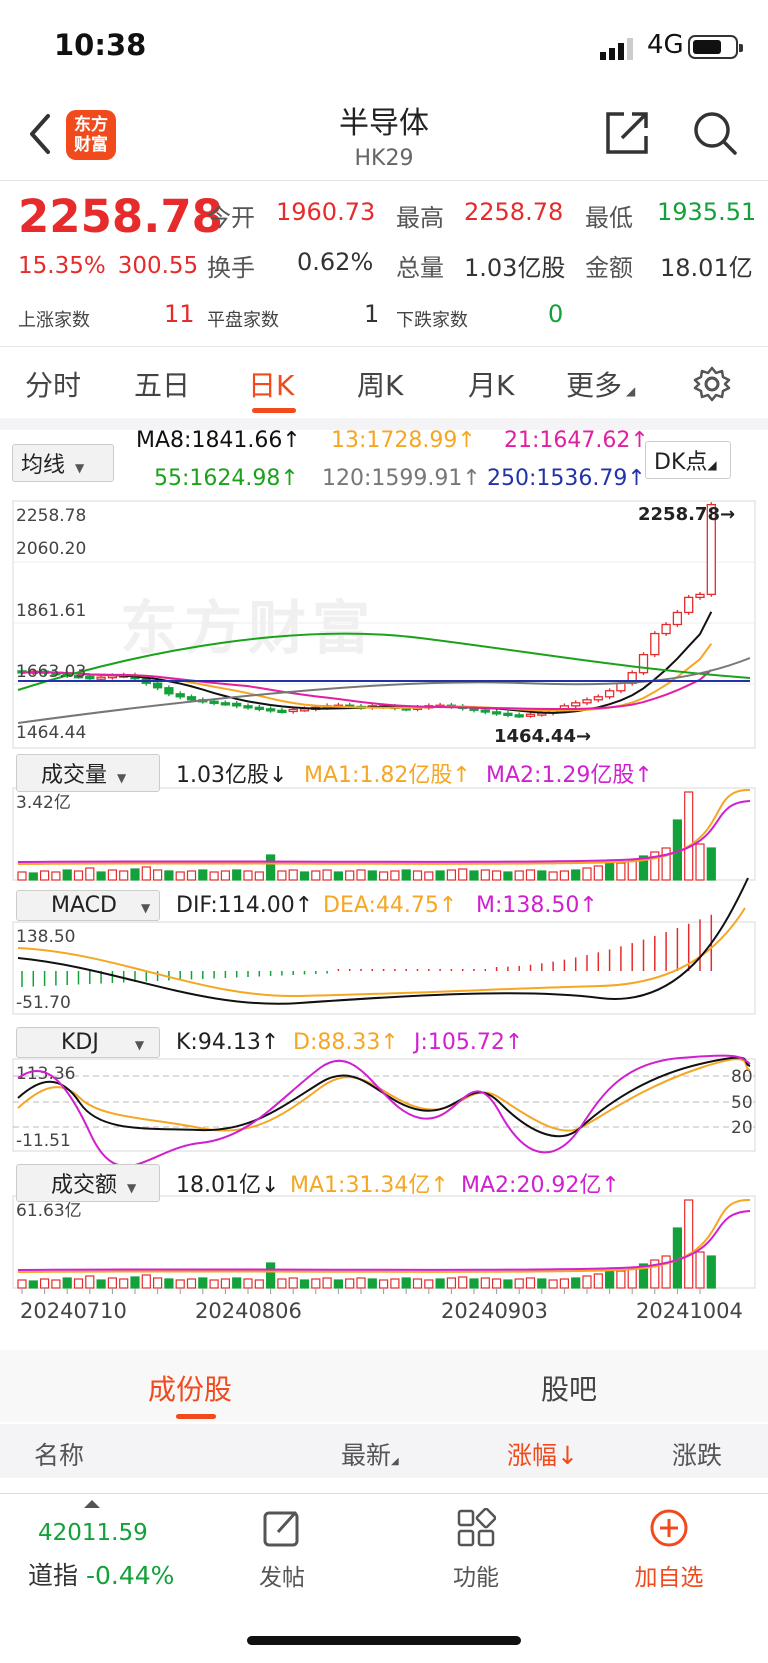 This screenshot has height=1663, width=768. I want to click on tab-forum: 股吧, so click(569, 1388).